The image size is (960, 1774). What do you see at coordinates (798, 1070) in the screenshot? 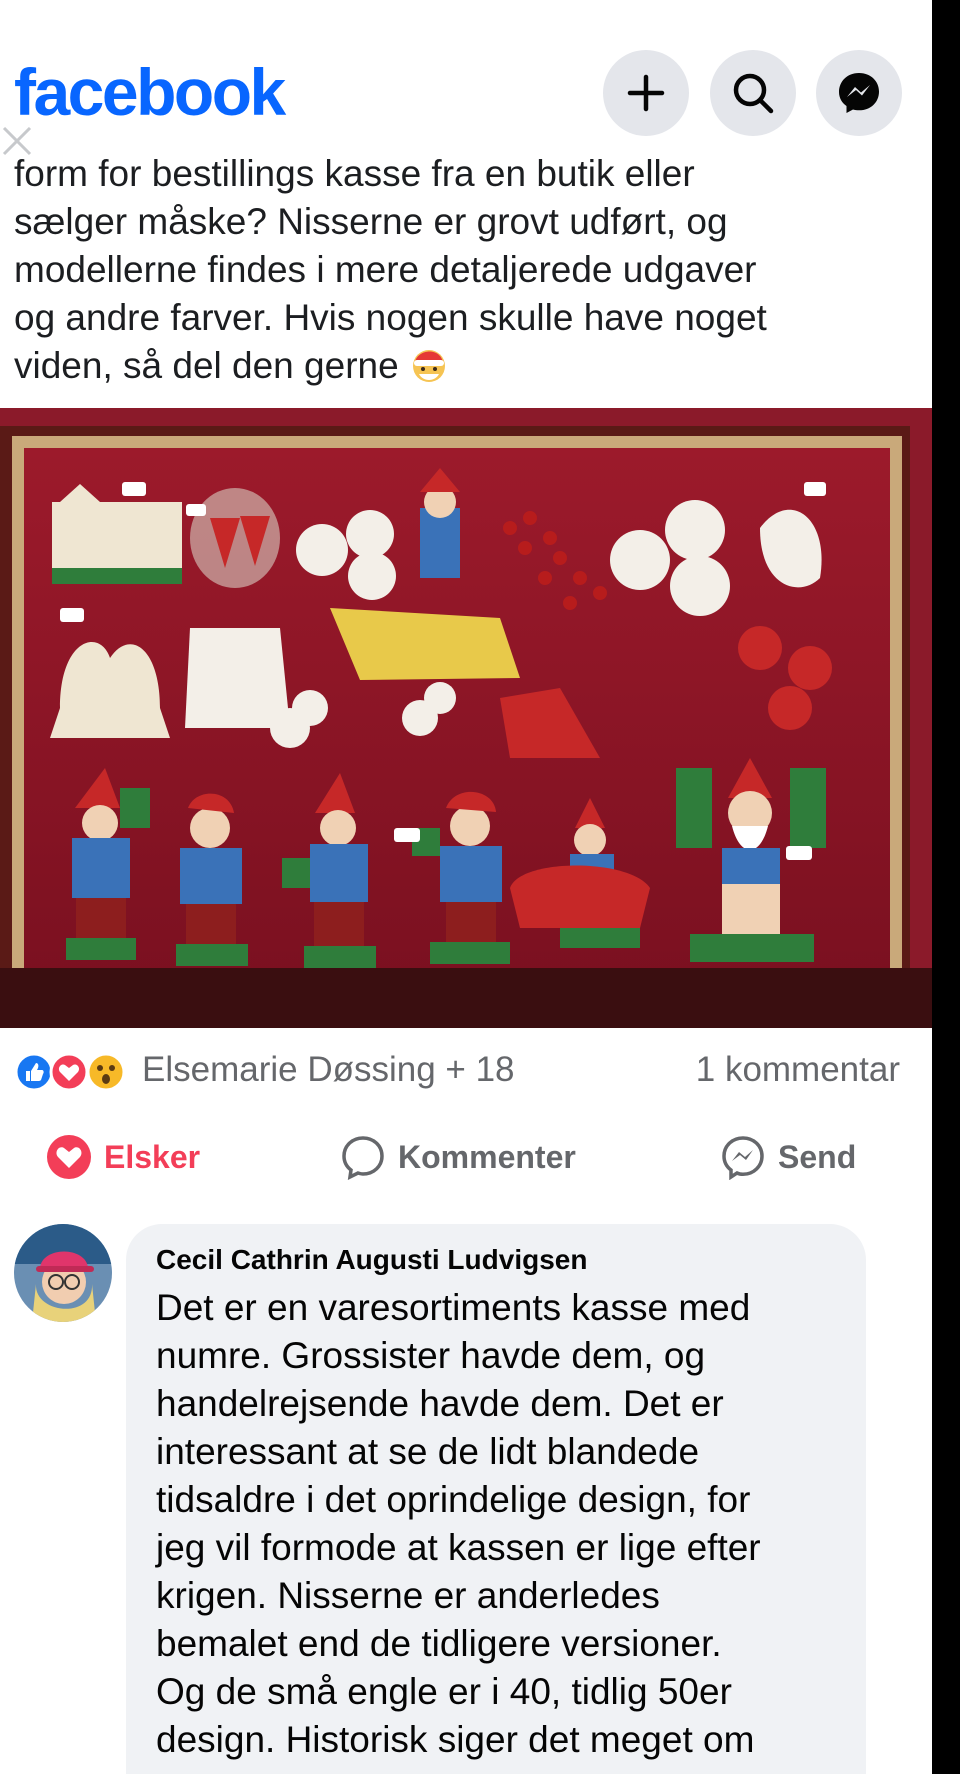
I see `comment-count: 1 kommentar` at bounding box center [798, 1070].